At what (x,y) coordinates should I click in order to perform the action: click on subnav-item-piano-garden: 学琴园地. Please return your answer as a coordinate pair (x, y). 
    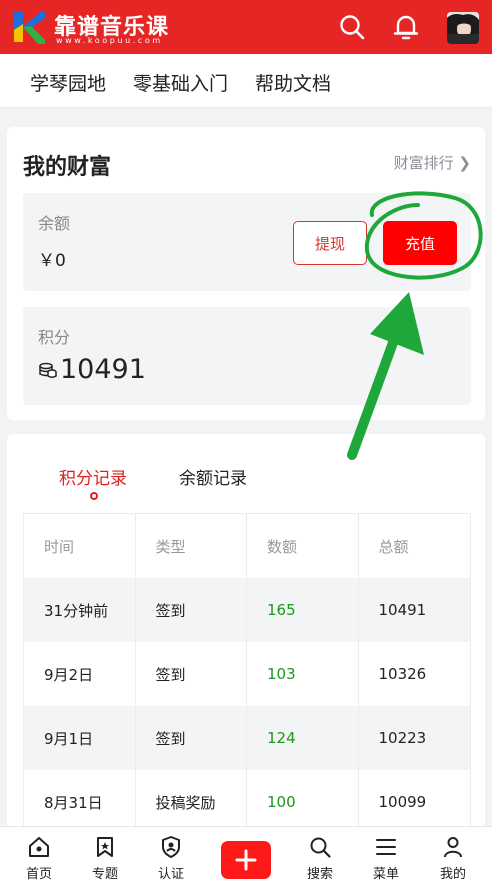
    Looking at the image, I should click on (68, 82).